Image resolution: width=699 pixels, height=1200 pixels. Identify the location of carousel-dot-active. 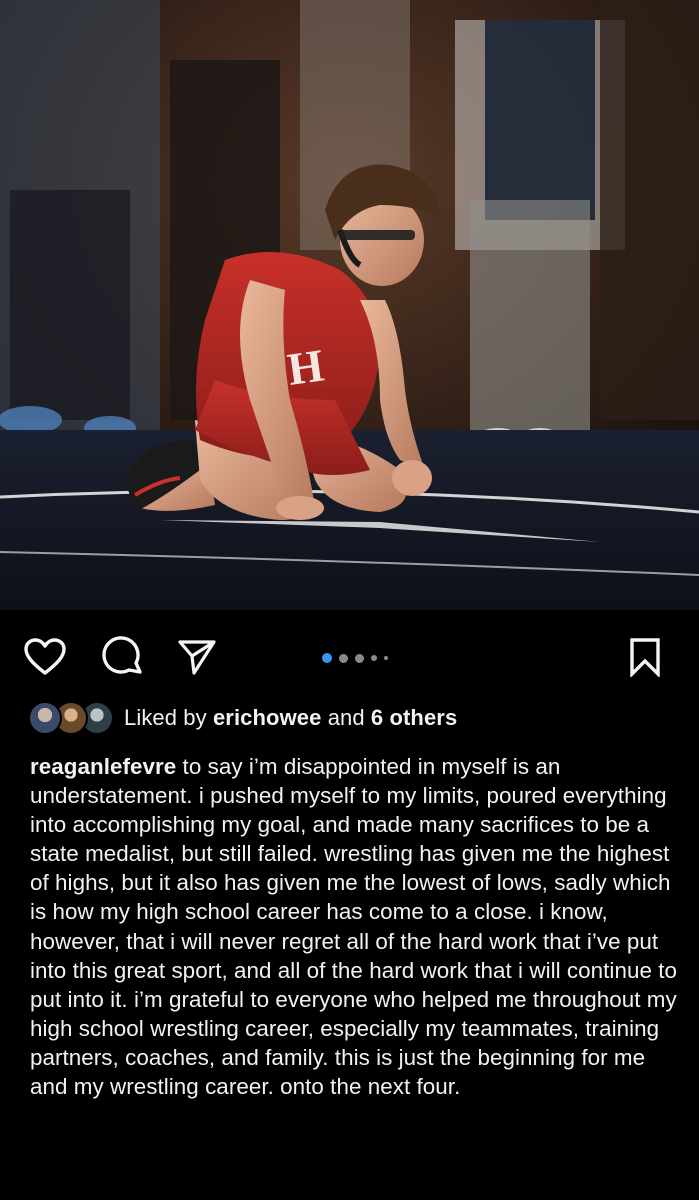
(327, 658).